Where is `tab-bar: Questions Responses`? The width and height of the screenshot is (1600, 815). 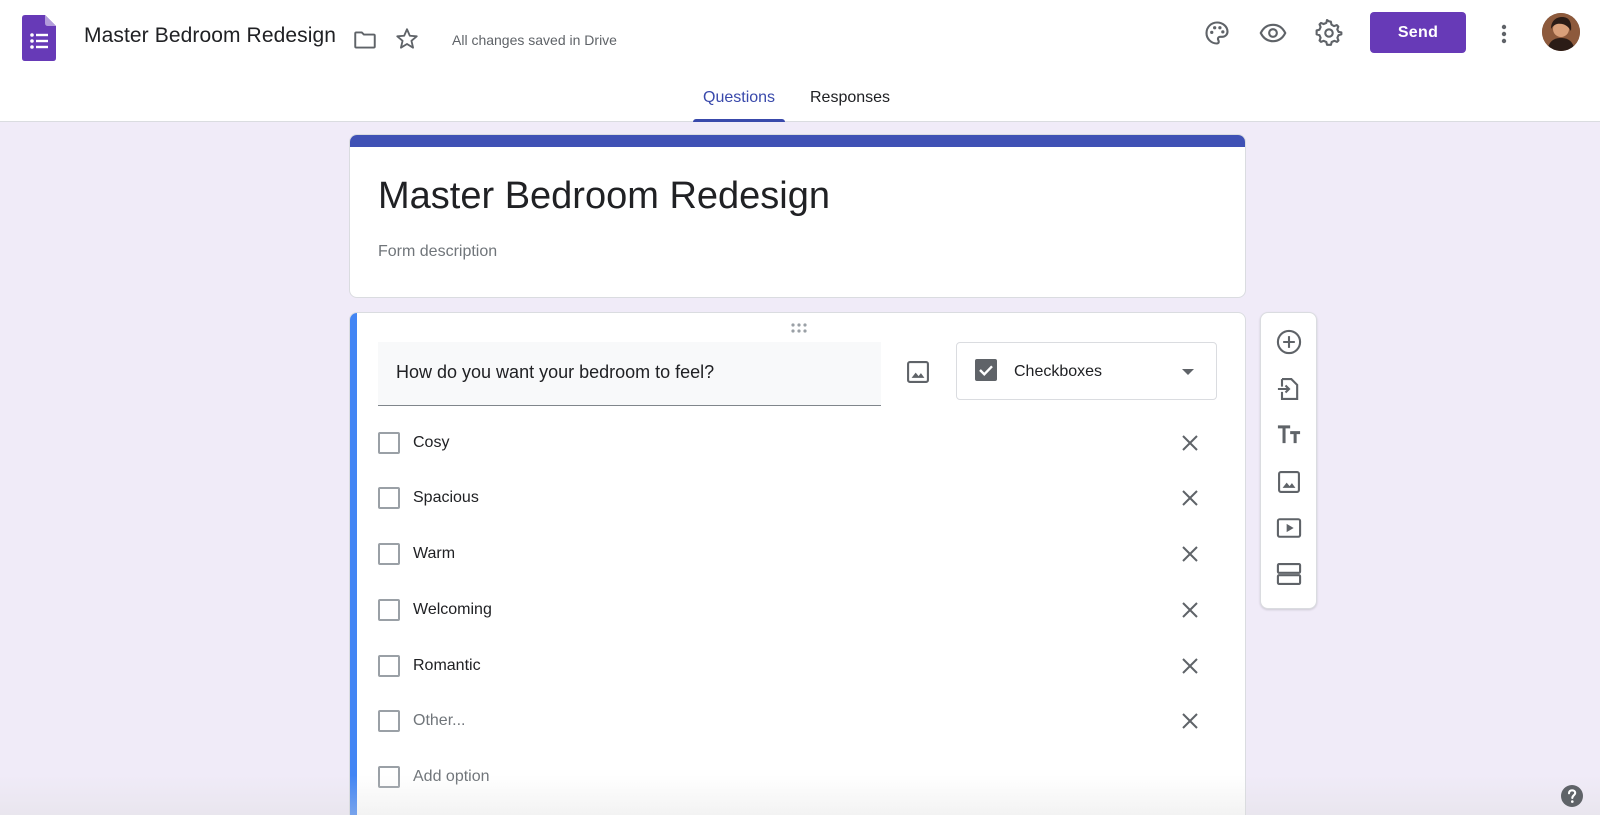 tab-bar: Questions Responses is located at coordinates (800, 102).